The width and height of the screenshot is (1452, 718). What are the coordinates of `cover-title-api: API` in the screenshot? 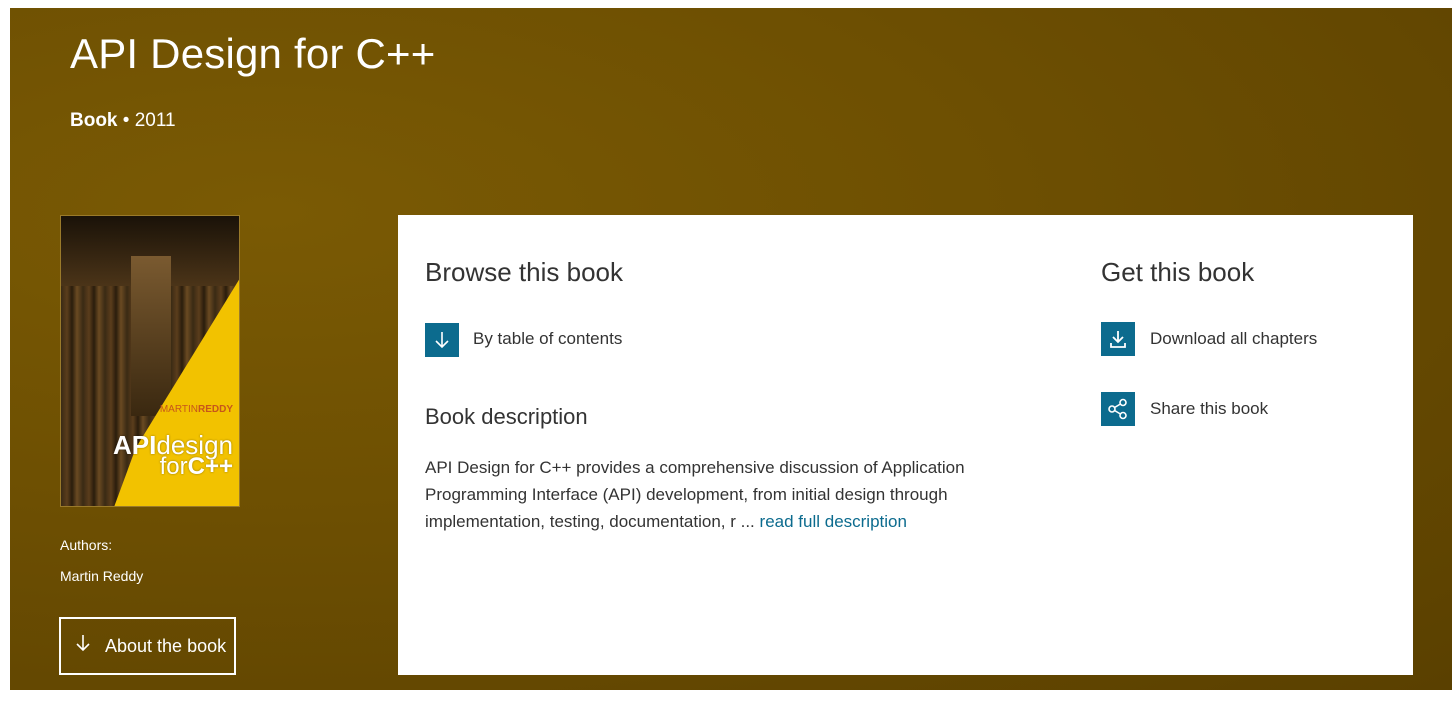 It's located at (135, 445).